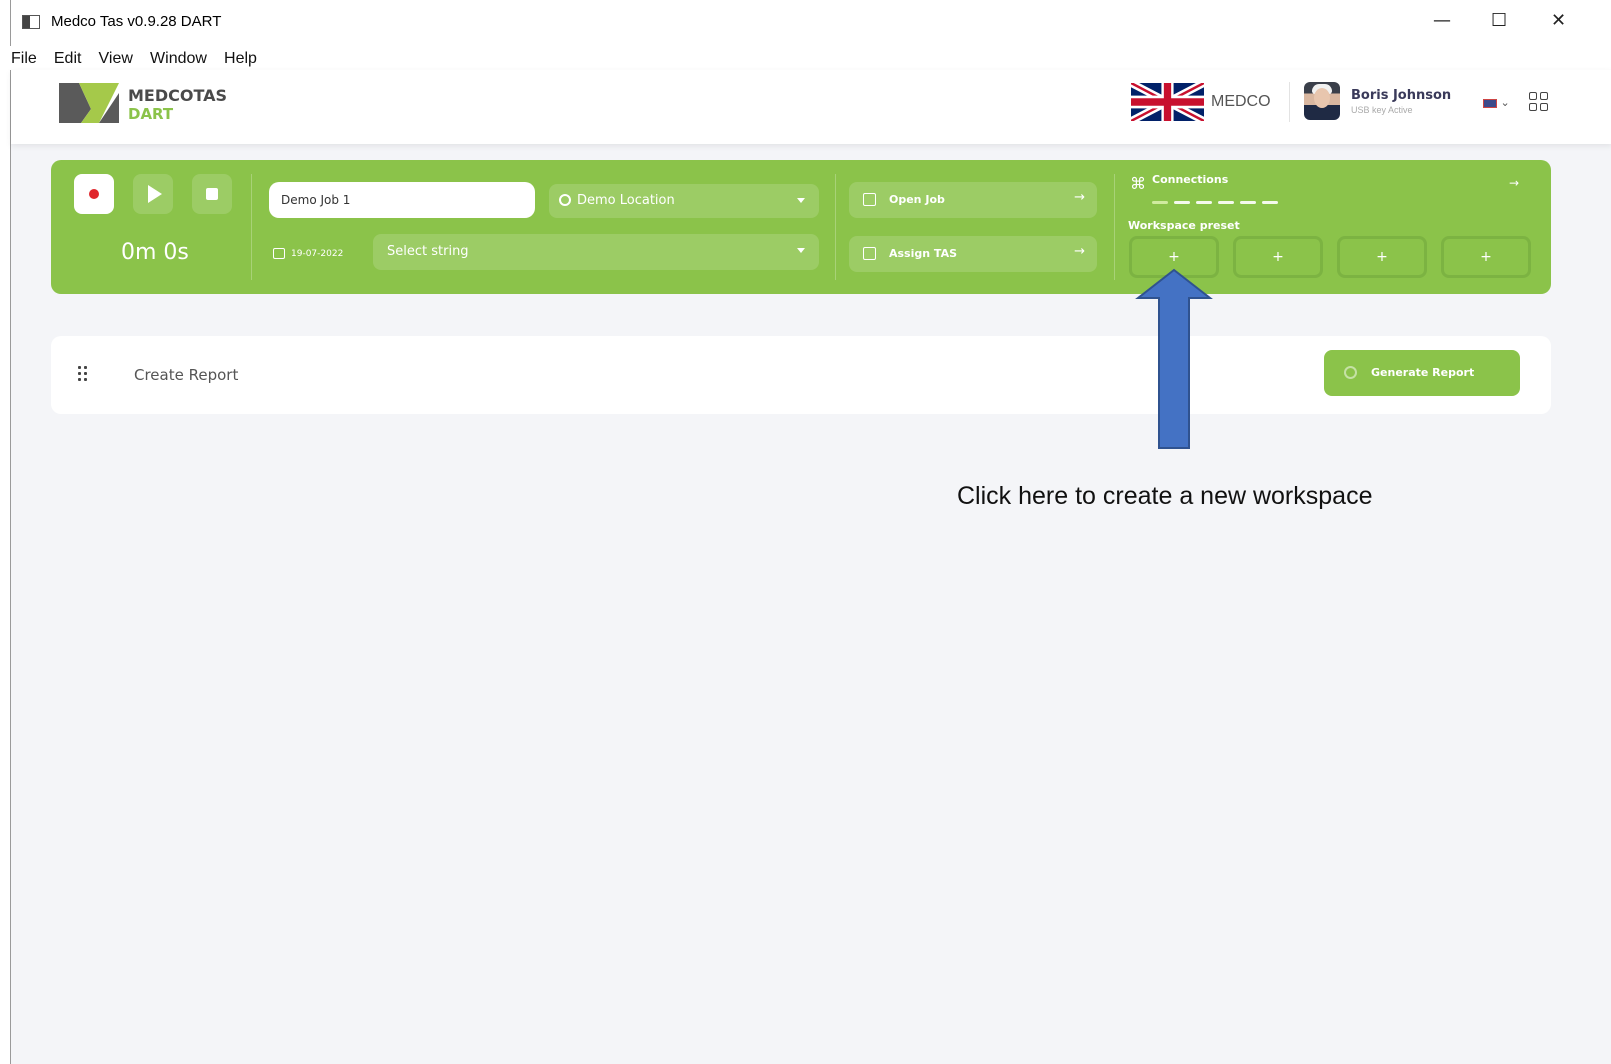 The height and width of the screenshot is (1064, 1611). What do you see at coordinates (136, 21) in the screenshot?
I see `window-title: Medco Tas v0.9.28 DART` at bounding box center [136, 21].